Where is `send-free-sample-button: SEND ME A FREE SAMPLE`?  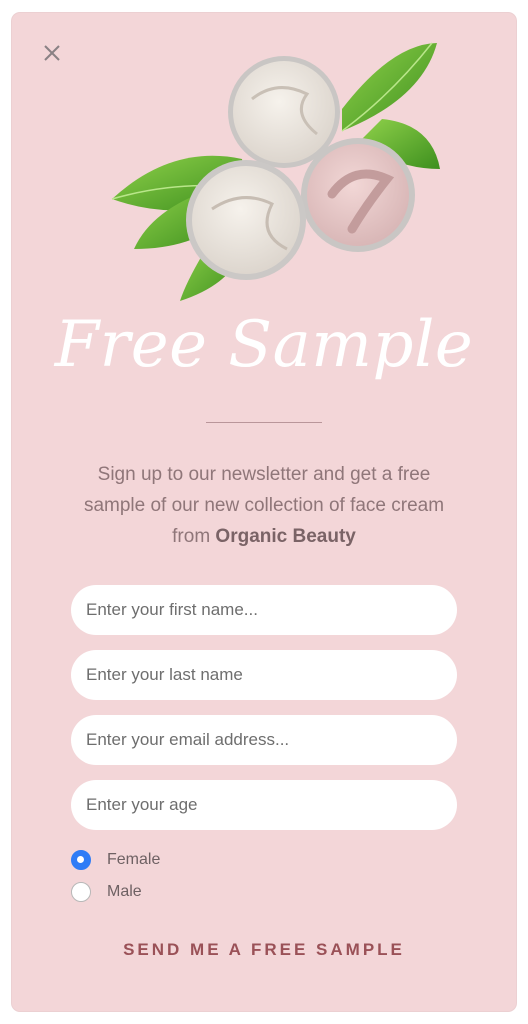 send-free-sample-button: SEND ME A FREE SAMPLE is located at coordinates (264, 950).